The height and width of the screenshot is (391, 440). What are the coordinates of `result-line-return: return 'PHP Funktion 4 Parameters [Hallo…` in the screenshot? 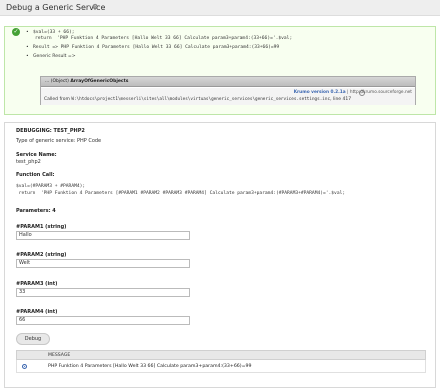 It's located at (164, 38).